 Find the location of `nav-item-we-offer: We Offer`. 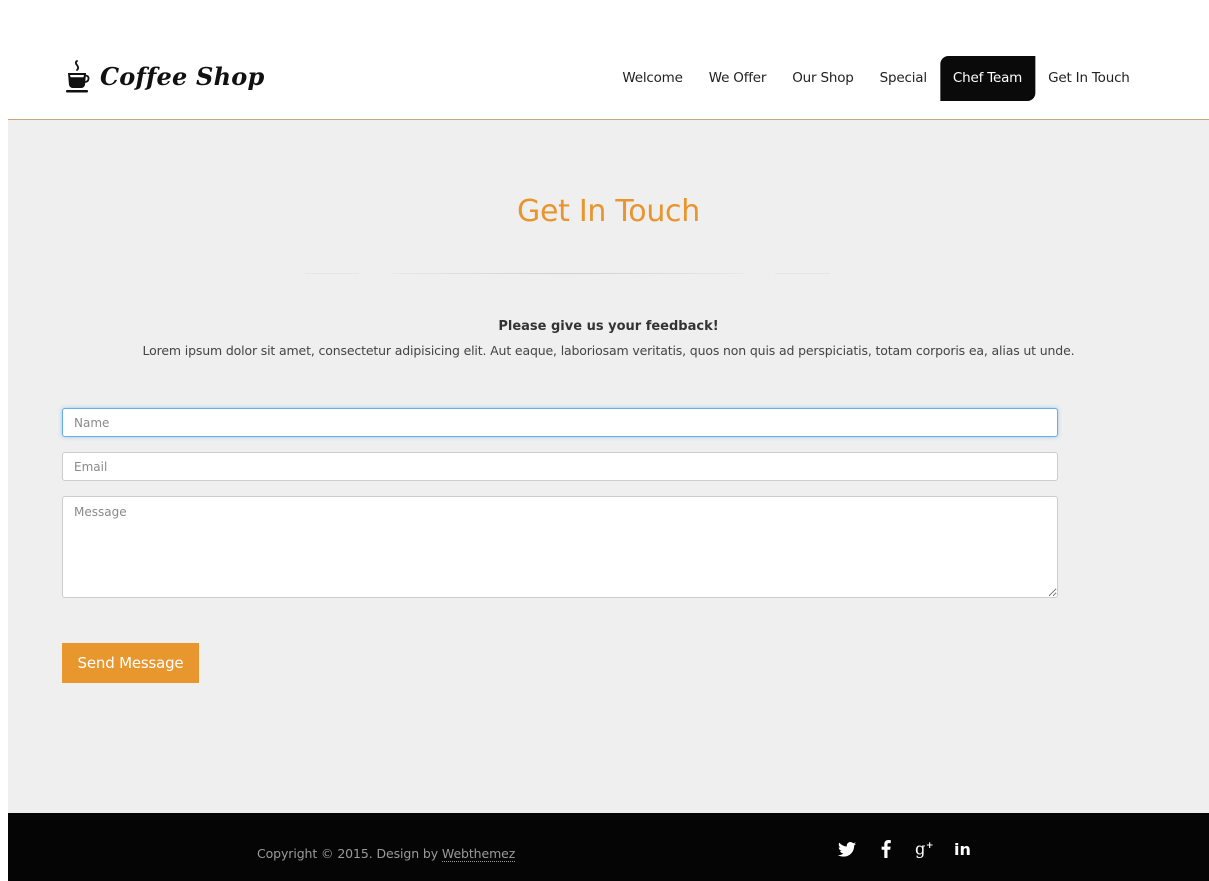

nav-item-we-offer: We Offer is located at coordinates (738, 78).